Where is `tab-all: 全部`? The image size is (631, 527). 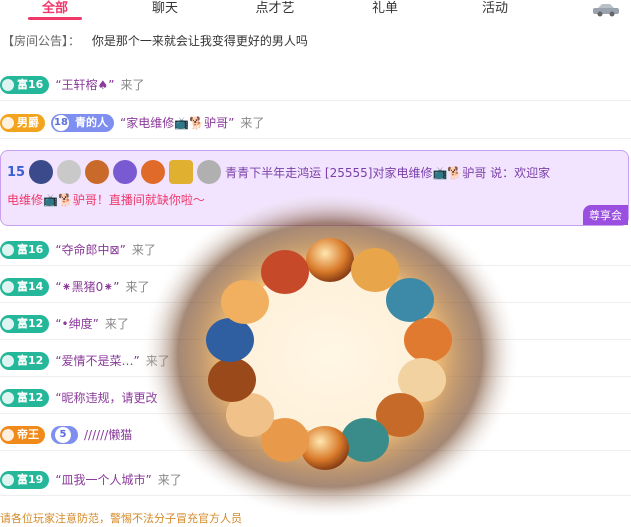 tab-all: 全部 is located at coordinates (55, 12).